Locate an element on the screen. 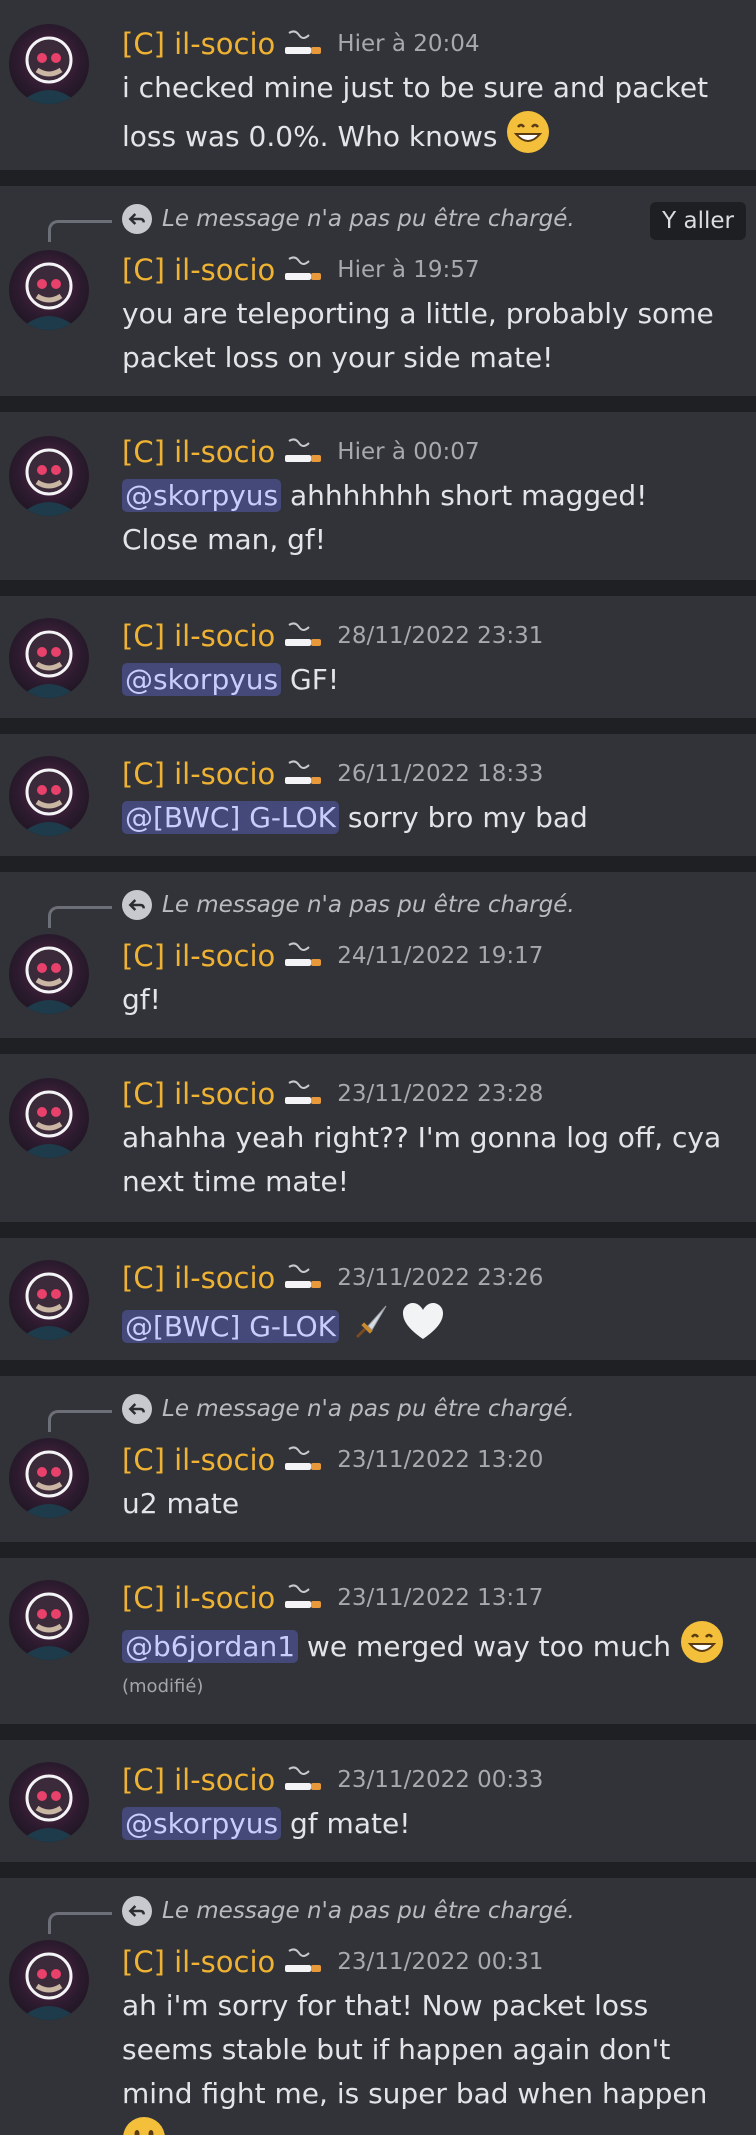 Image resolution: width=756 pixels, height=2135 pixels. message-header: [C] il-socio 23/11/2022 00:31 is located at coordinates (332, 1962).